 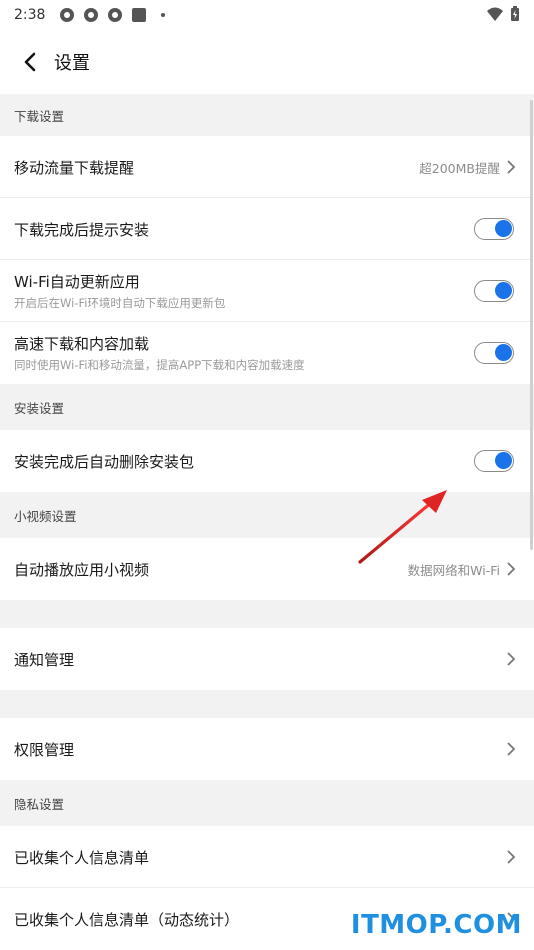 What do you see at coordinates (30, 15) in the screenshot?
I see `status-time: 2:38` at bounding box center [30, 15].